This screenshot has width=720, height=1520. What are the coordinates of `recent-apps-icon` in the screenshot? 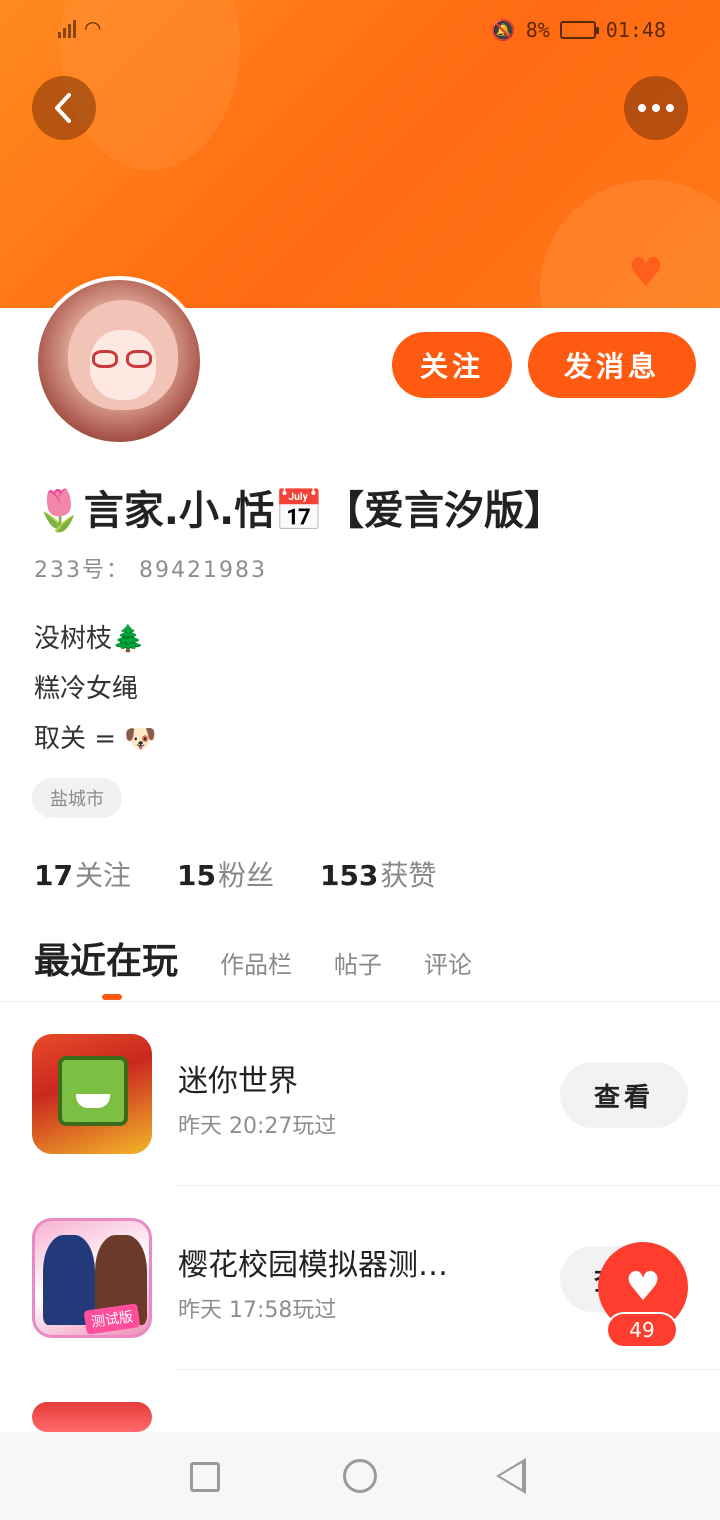 It's located at (205, 1477).